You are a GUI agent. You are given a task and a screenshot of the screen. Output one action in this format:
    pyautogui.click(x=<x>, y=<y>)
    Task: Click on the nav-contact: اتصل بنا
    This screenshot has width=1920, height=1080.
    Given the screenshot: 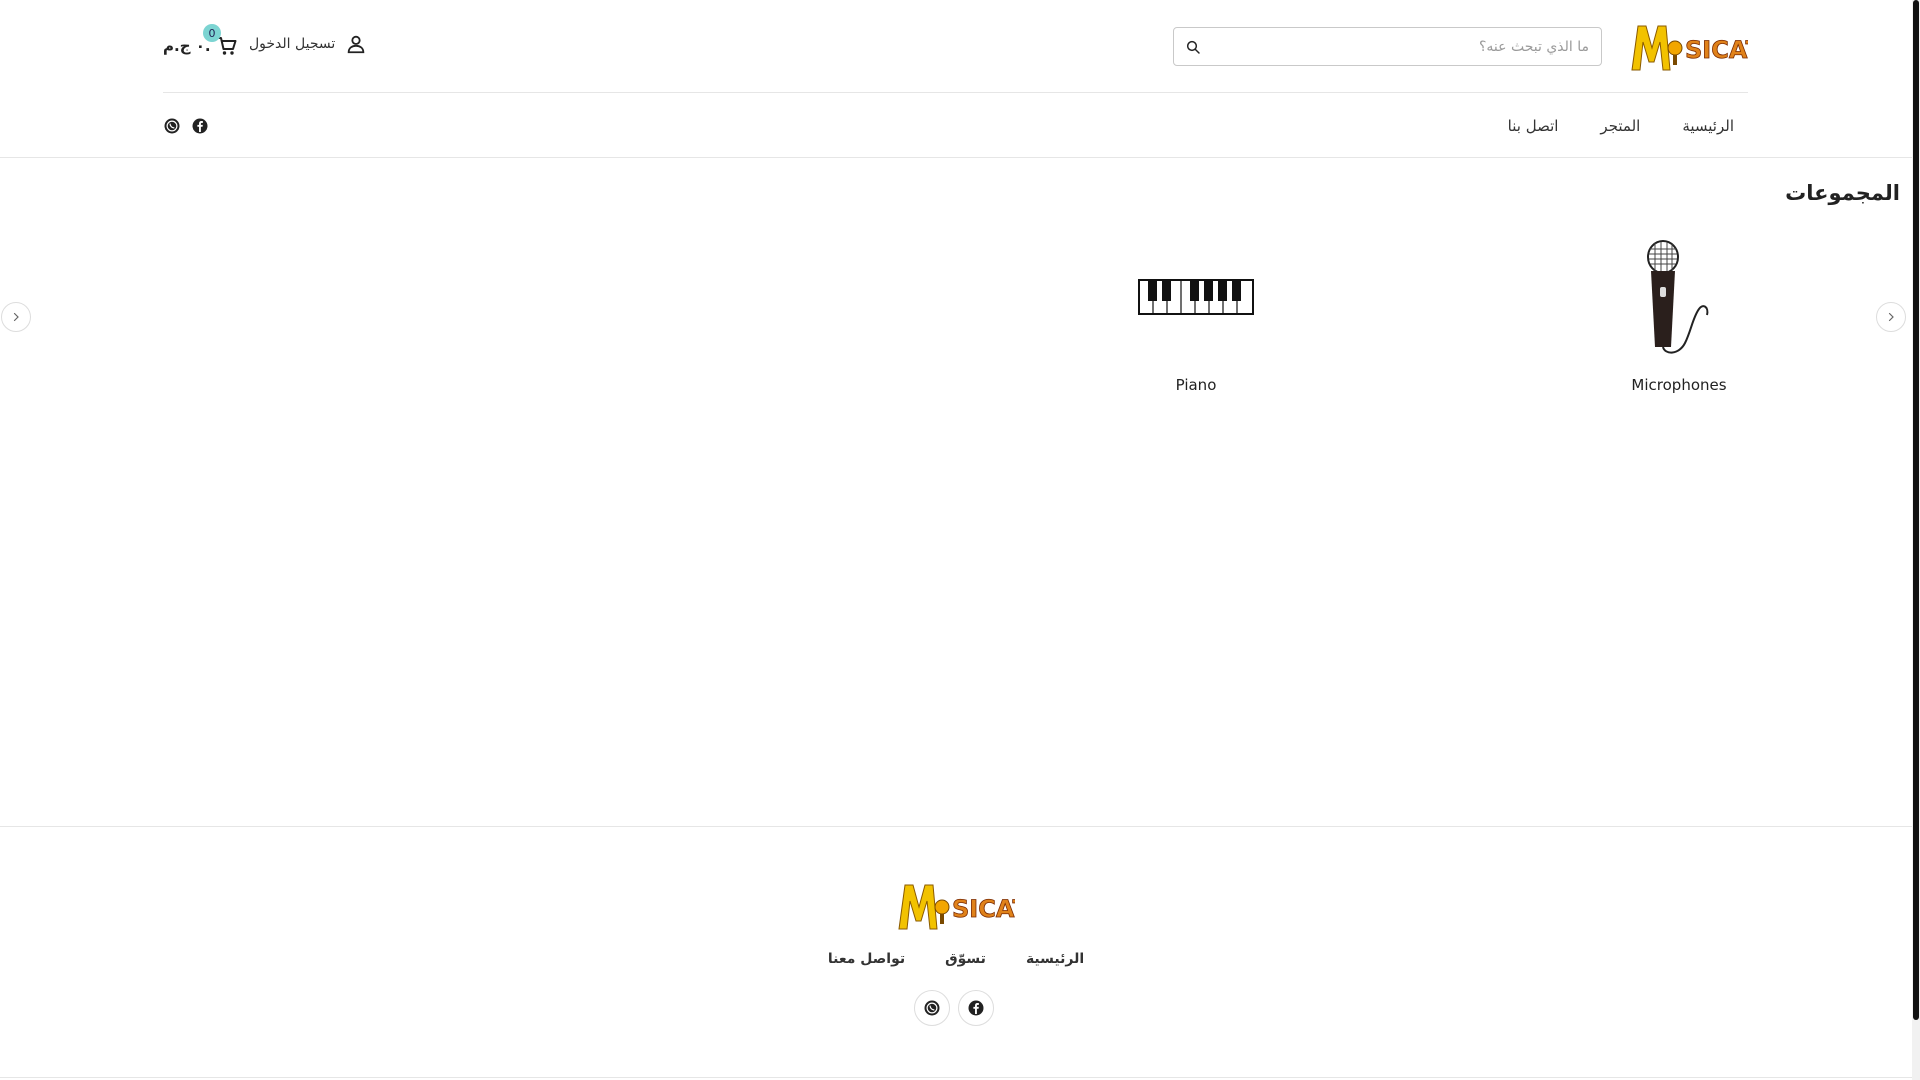 What is the action you would take?
    pyautogui.click(x=1533, y=126)
    